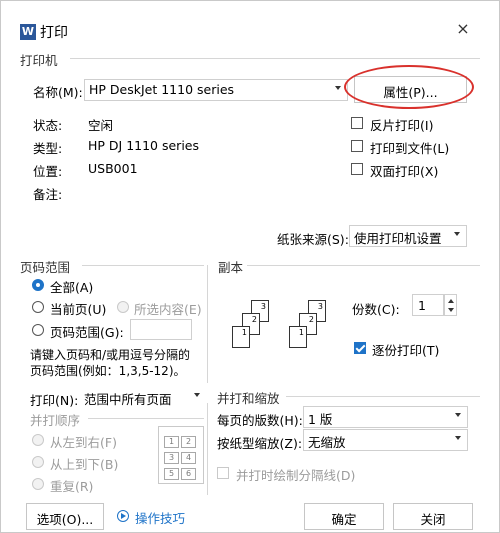 The width and height of the screenshot is (500, 533). Describe the element at coordinates (402, 125) in the screenshot. I see `reverse-print-label: 反片打印(I)` at that location.